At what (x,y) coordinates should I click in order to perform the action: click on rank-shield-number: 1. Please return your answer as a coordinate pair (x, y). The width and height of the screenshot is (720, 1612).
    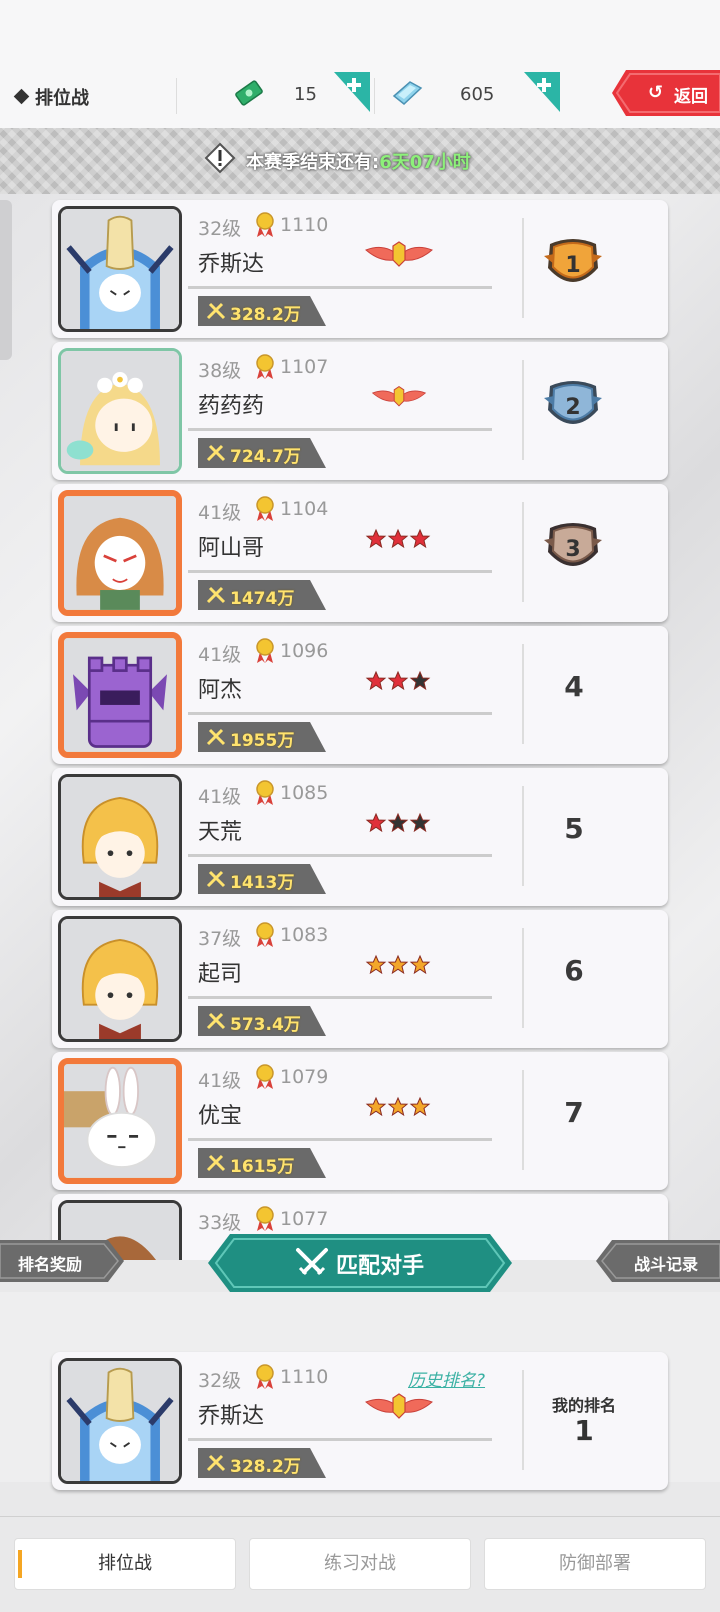
    Looking at the image, I should click on (572, 265).